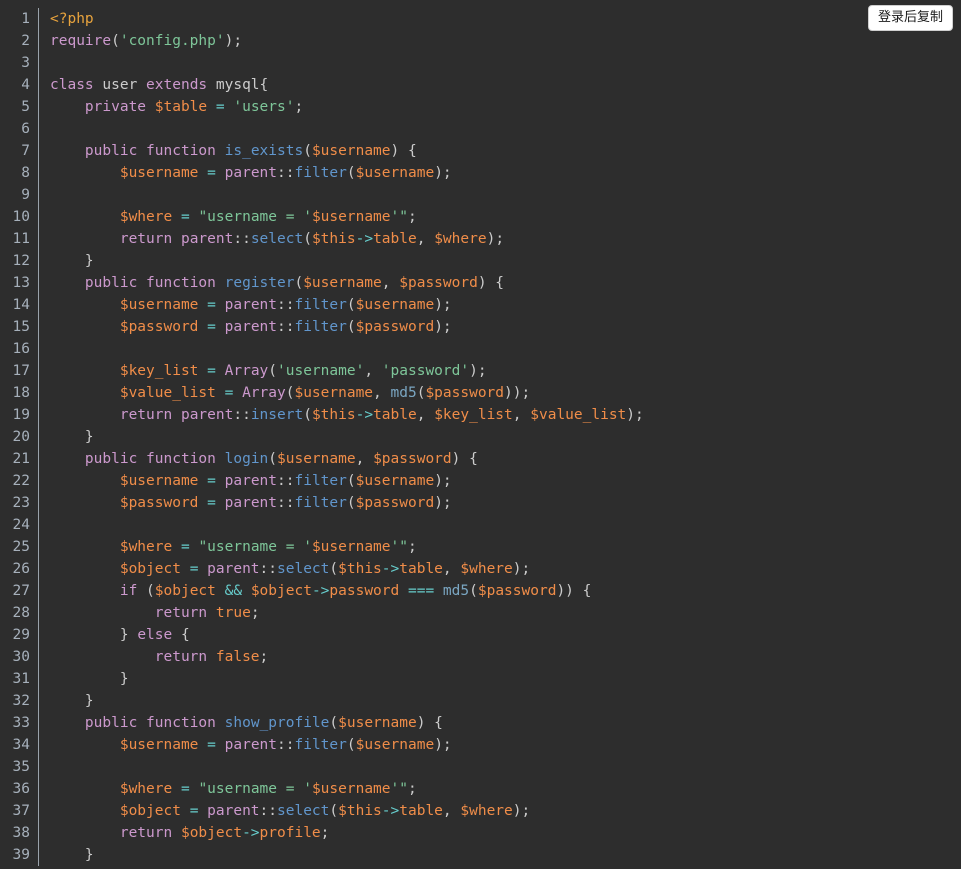 The image size is (961, 869). What do you see at coordinates (120, 85) in the screenshot?
I see `code-token-cls: user` at bounding box center [120, 85].